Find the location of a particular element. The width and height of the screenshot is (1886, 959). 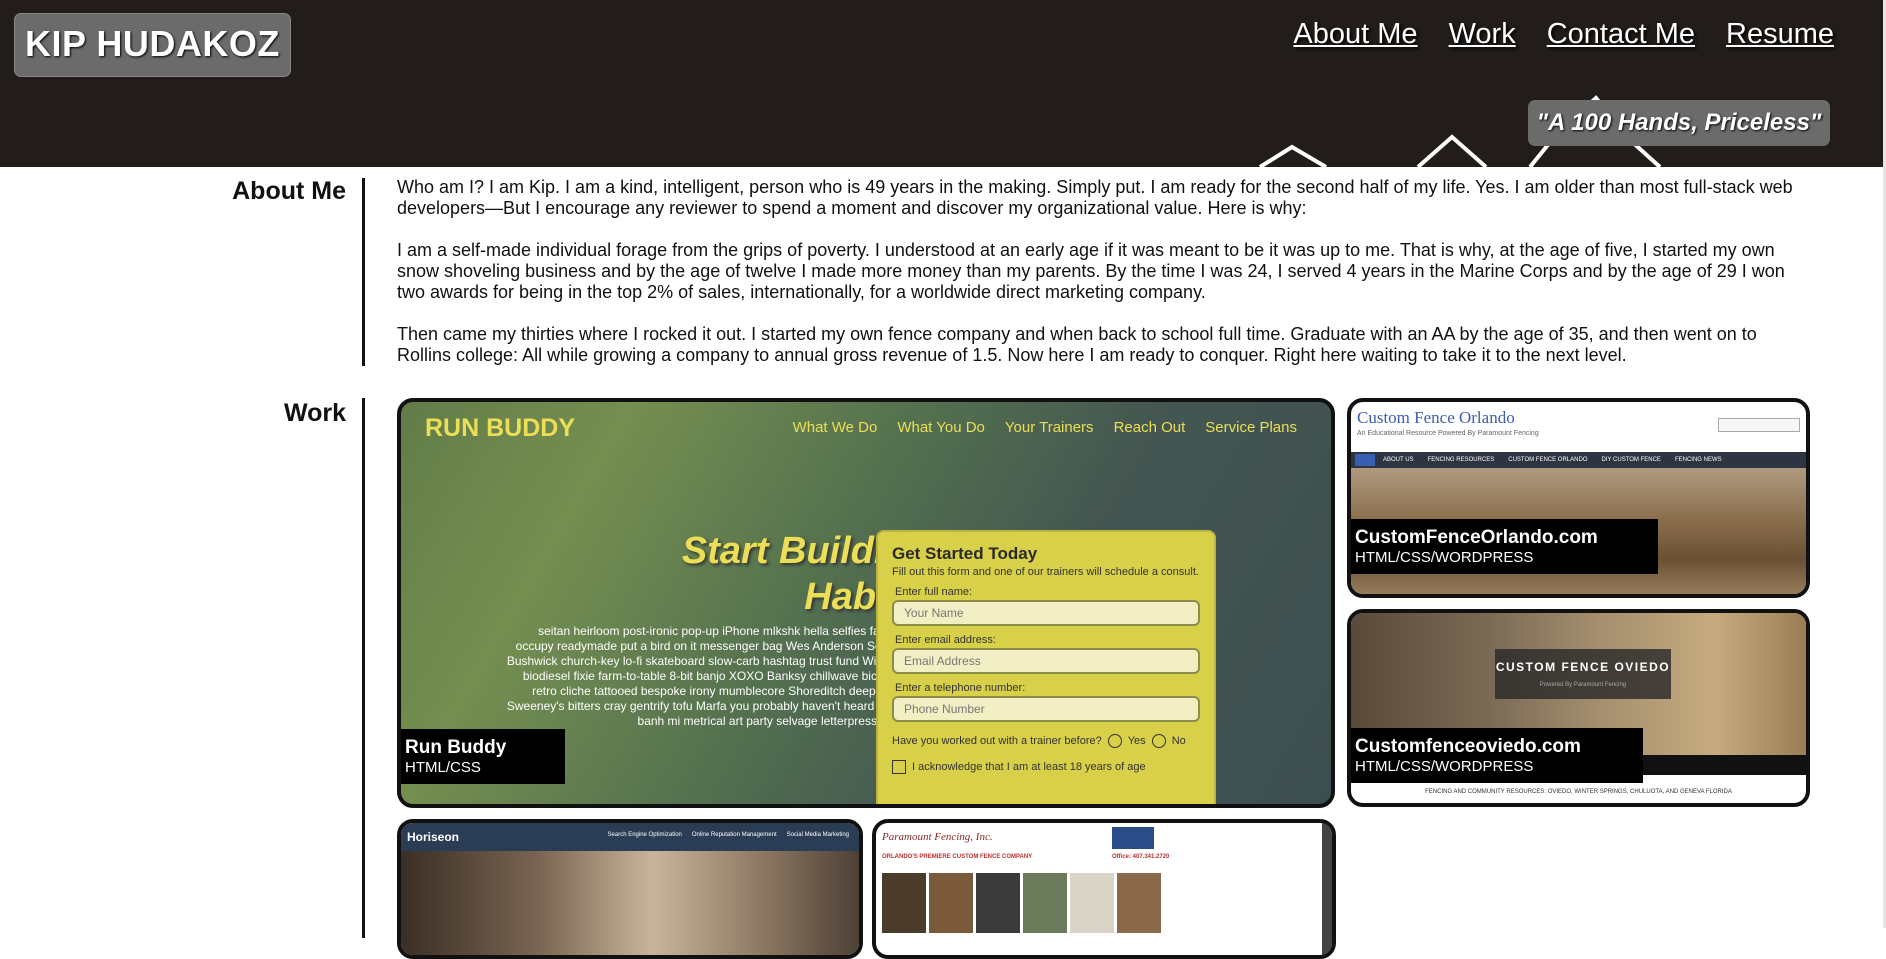

horiseon-nav-item: Search Engine Optimization is located at coordinates (644, 835).